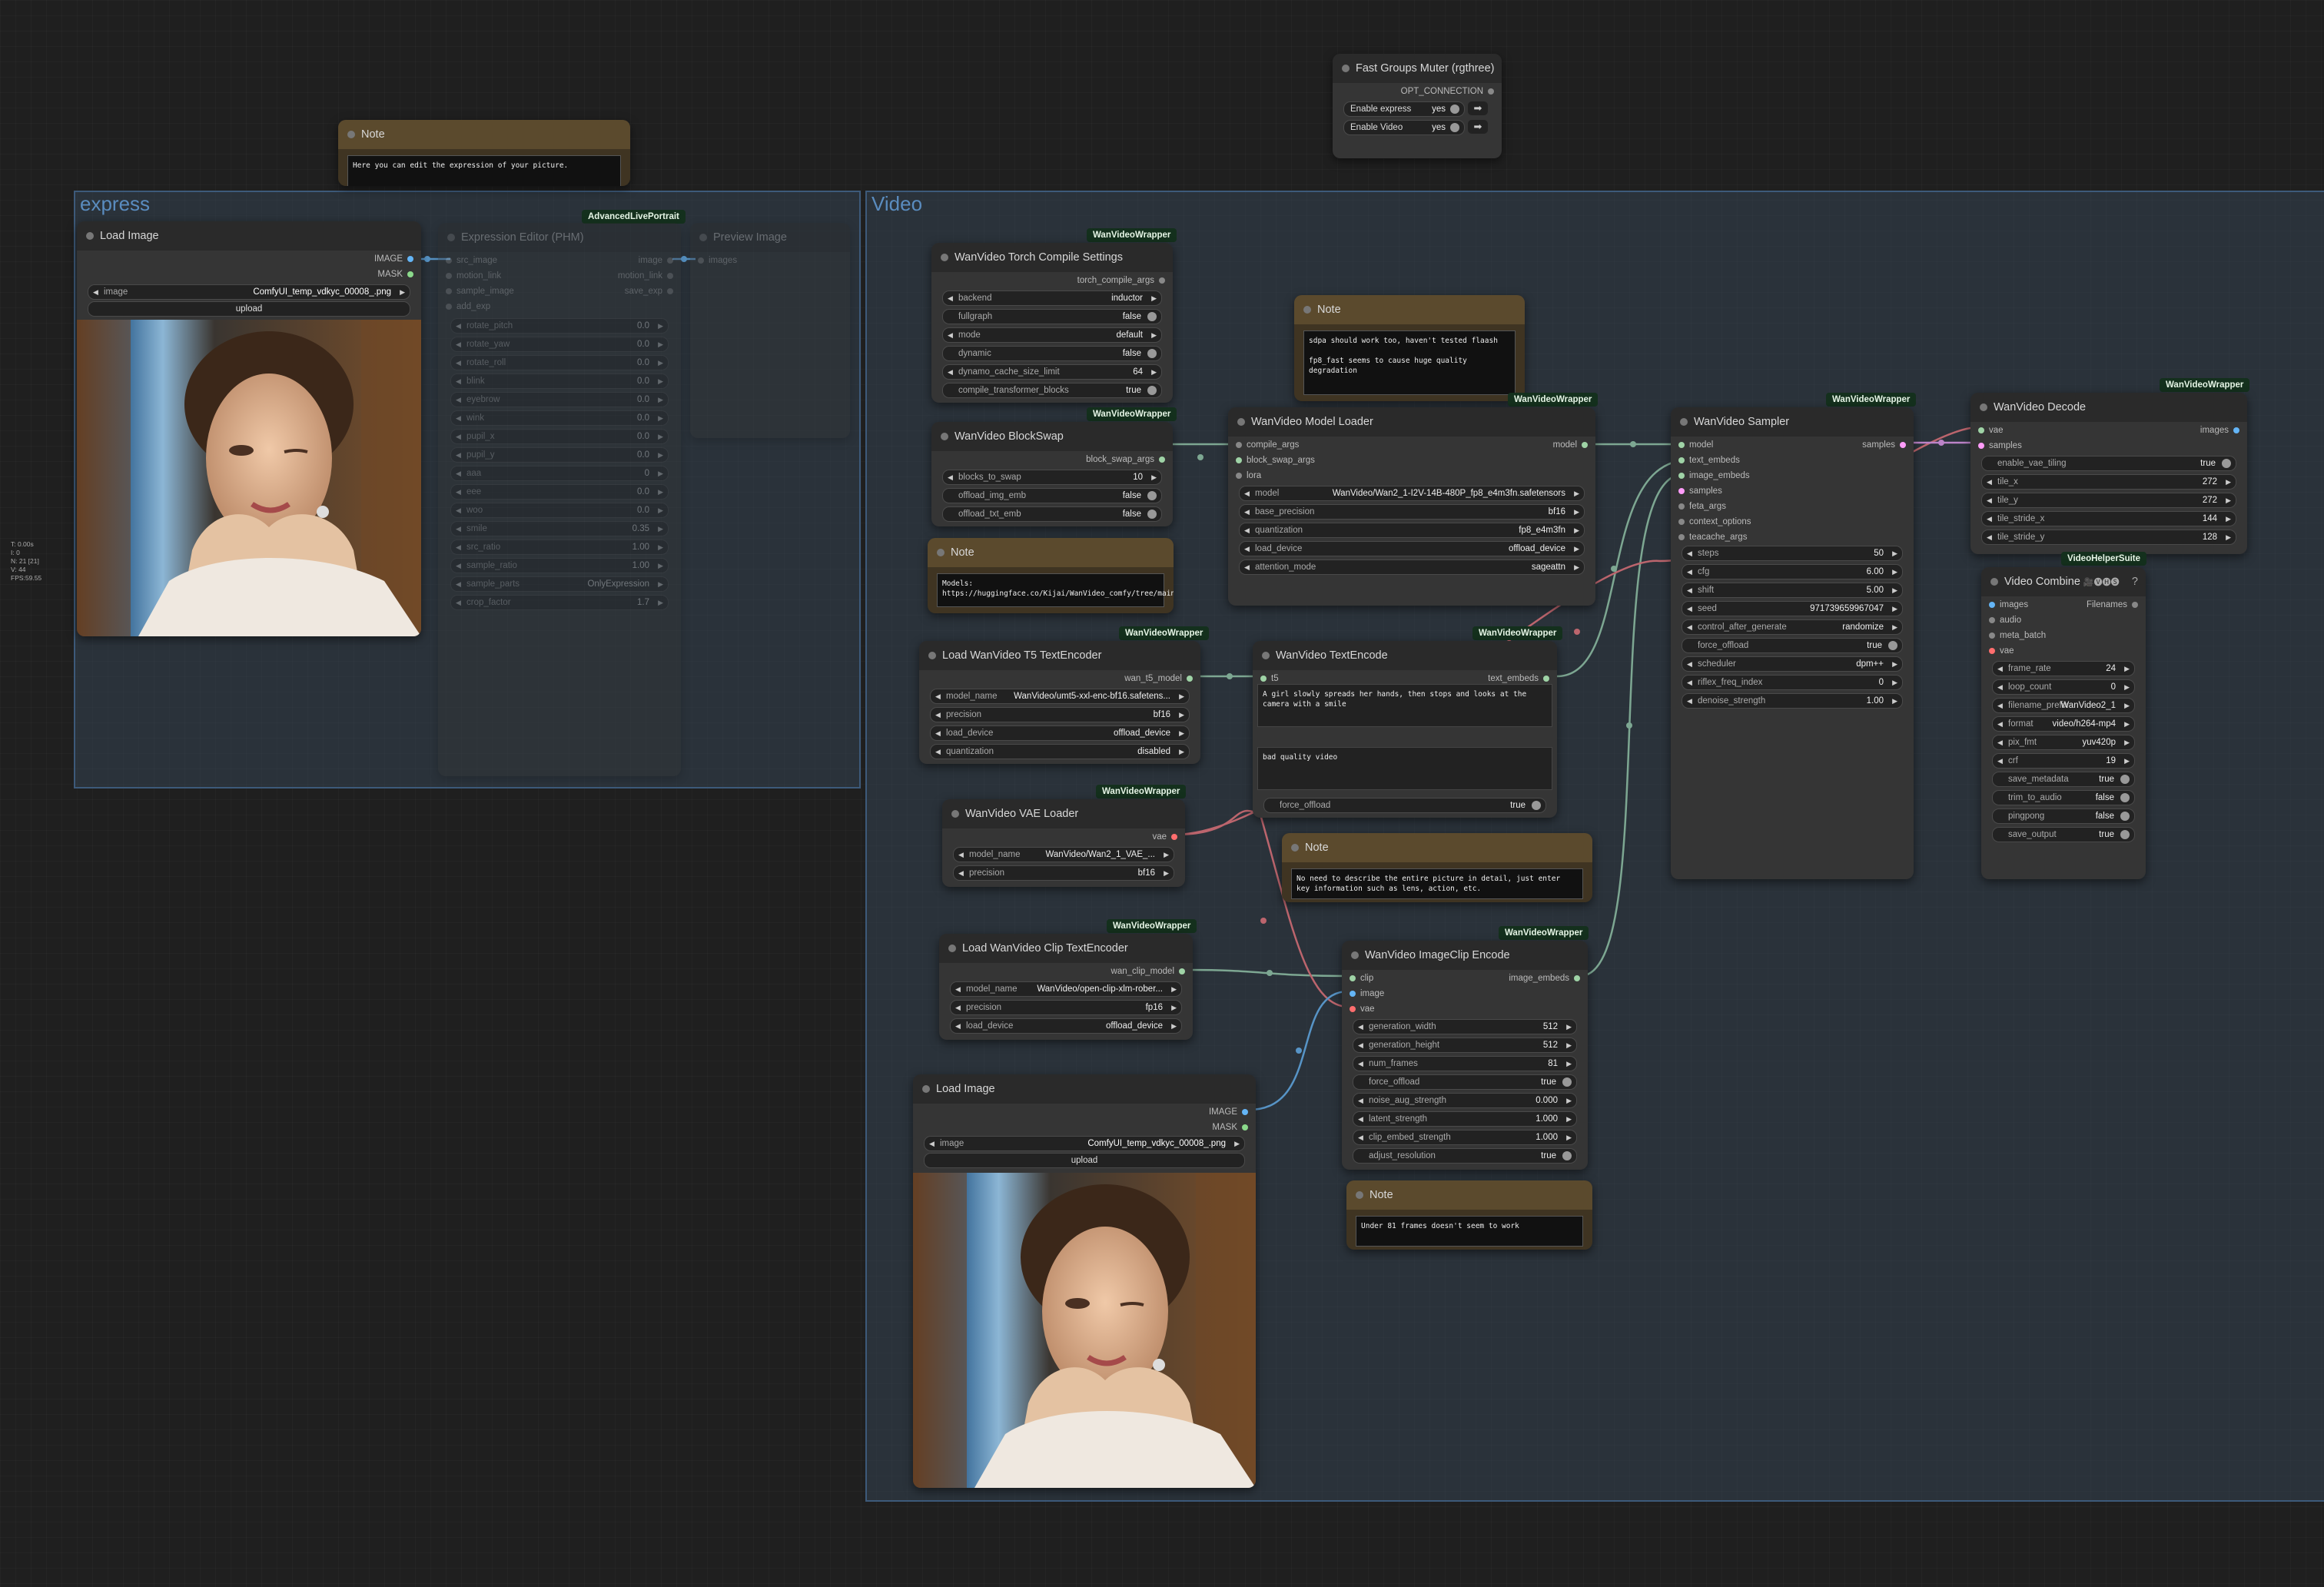 This screenshot has width=2324, height=1587. What do you see at coordinates (2063, 780) in the screenshot?
I see `save-metadata-toggle: save_metadata true` at bounding box center [2063, 780].